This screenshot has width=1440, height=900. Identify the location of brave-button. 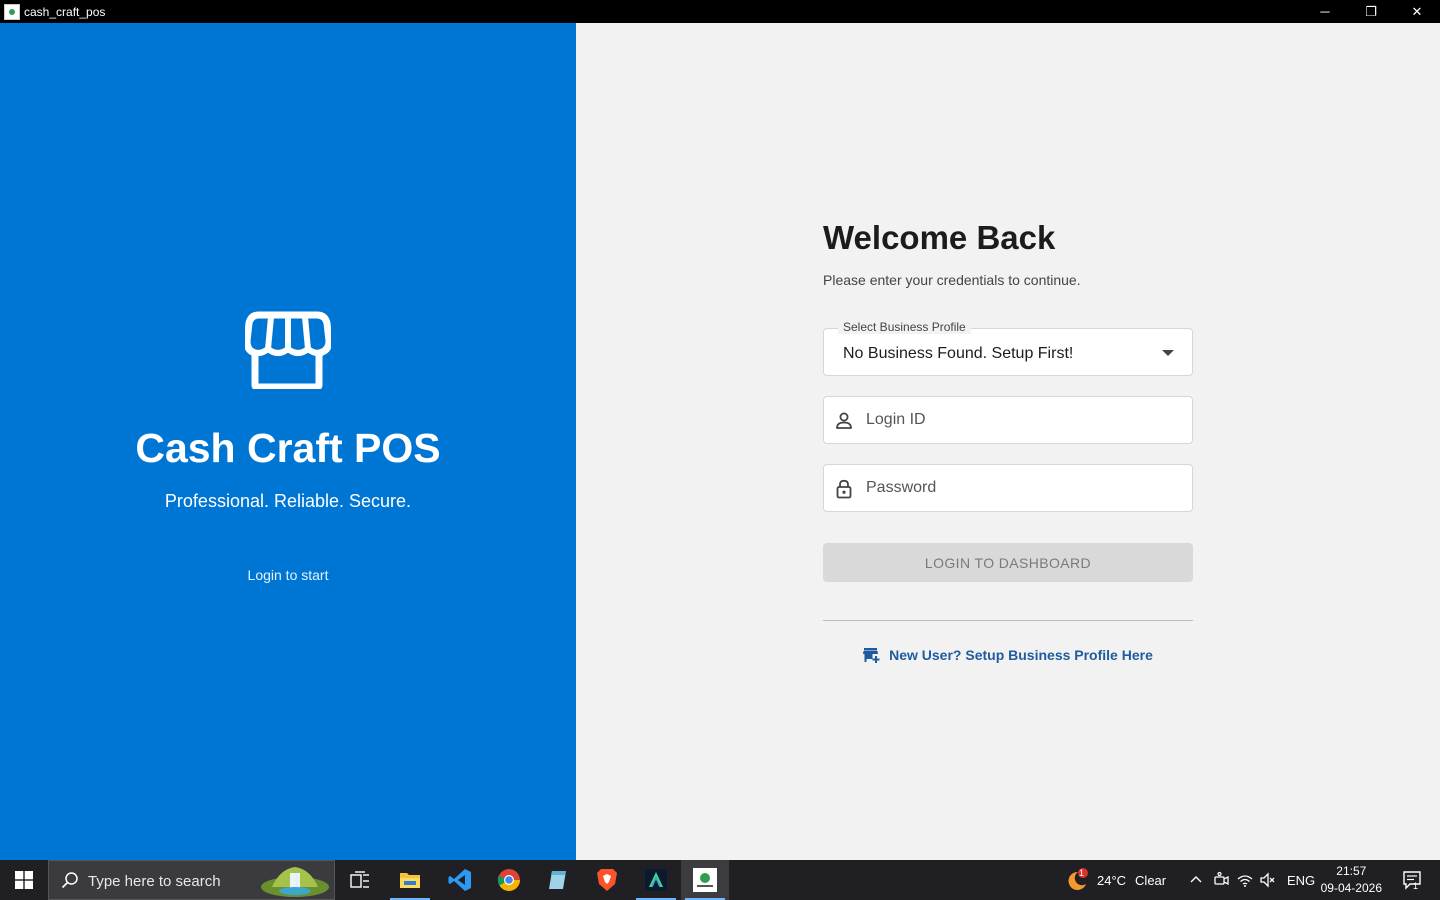
(607, 880).